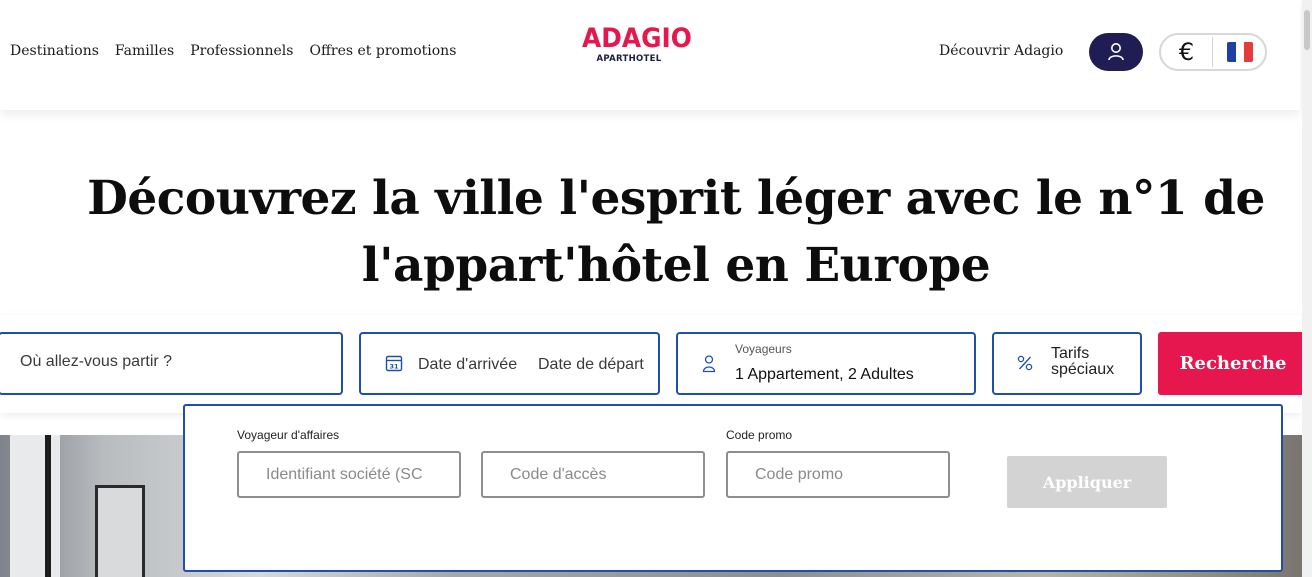  I want to click on special-rates-field: Tarifs spéciaux, so click(1067, 363).